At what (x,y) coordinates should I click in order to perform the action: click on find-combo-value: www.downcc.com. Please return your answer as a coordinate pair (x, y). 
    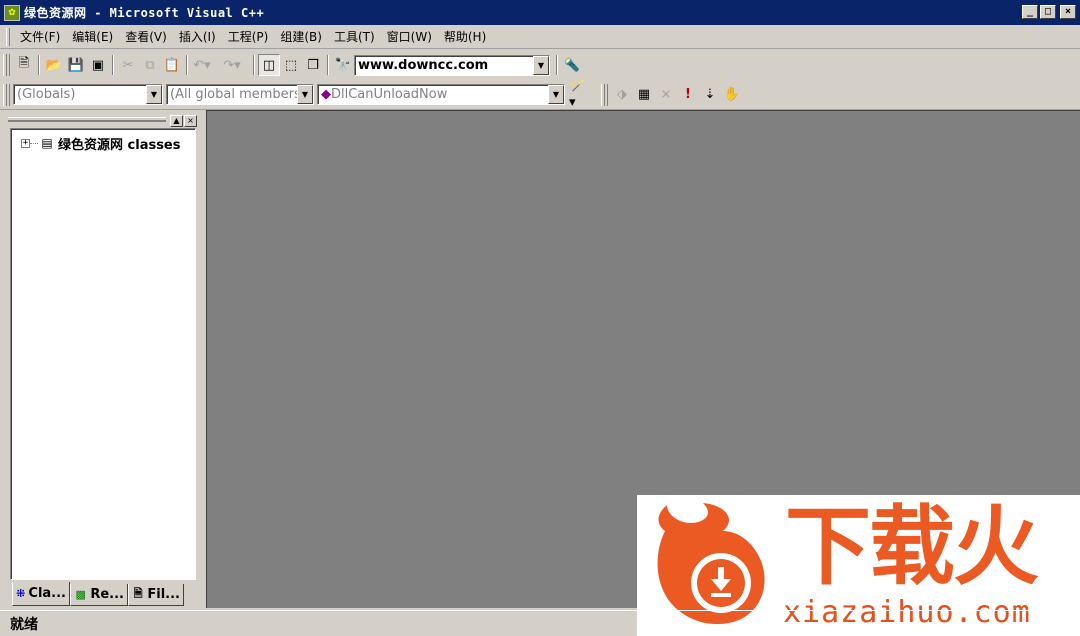
    Looking at the image, I should click on (444, 65).